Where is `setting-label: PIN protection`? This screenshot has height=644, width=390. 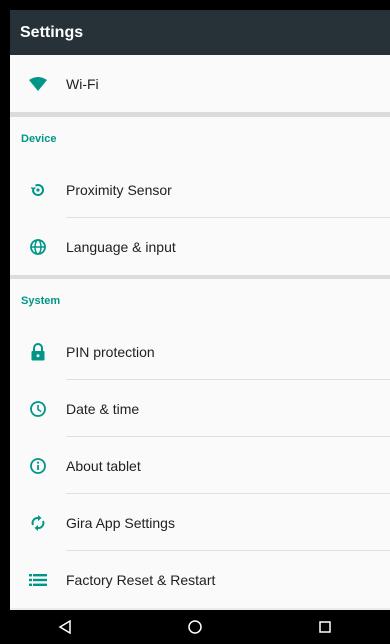 setting-label: PIN protection is located at coordinates (110, 351).